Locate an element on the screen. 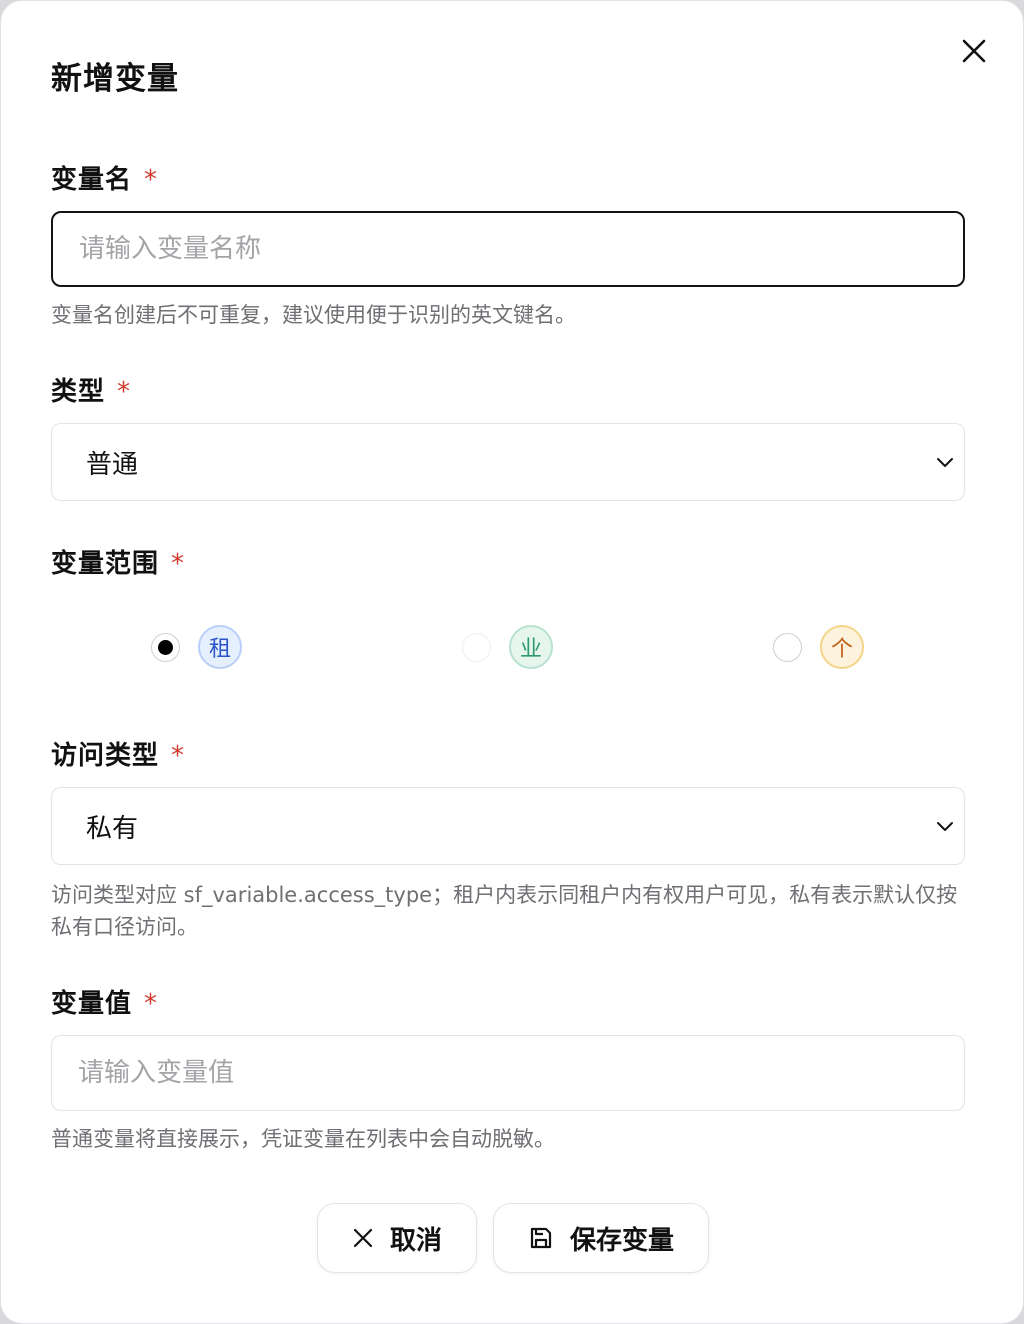 This screenshot has width=1024, height=1324. scope-label-text: 变量范围 is located at coordinates (105, 564).